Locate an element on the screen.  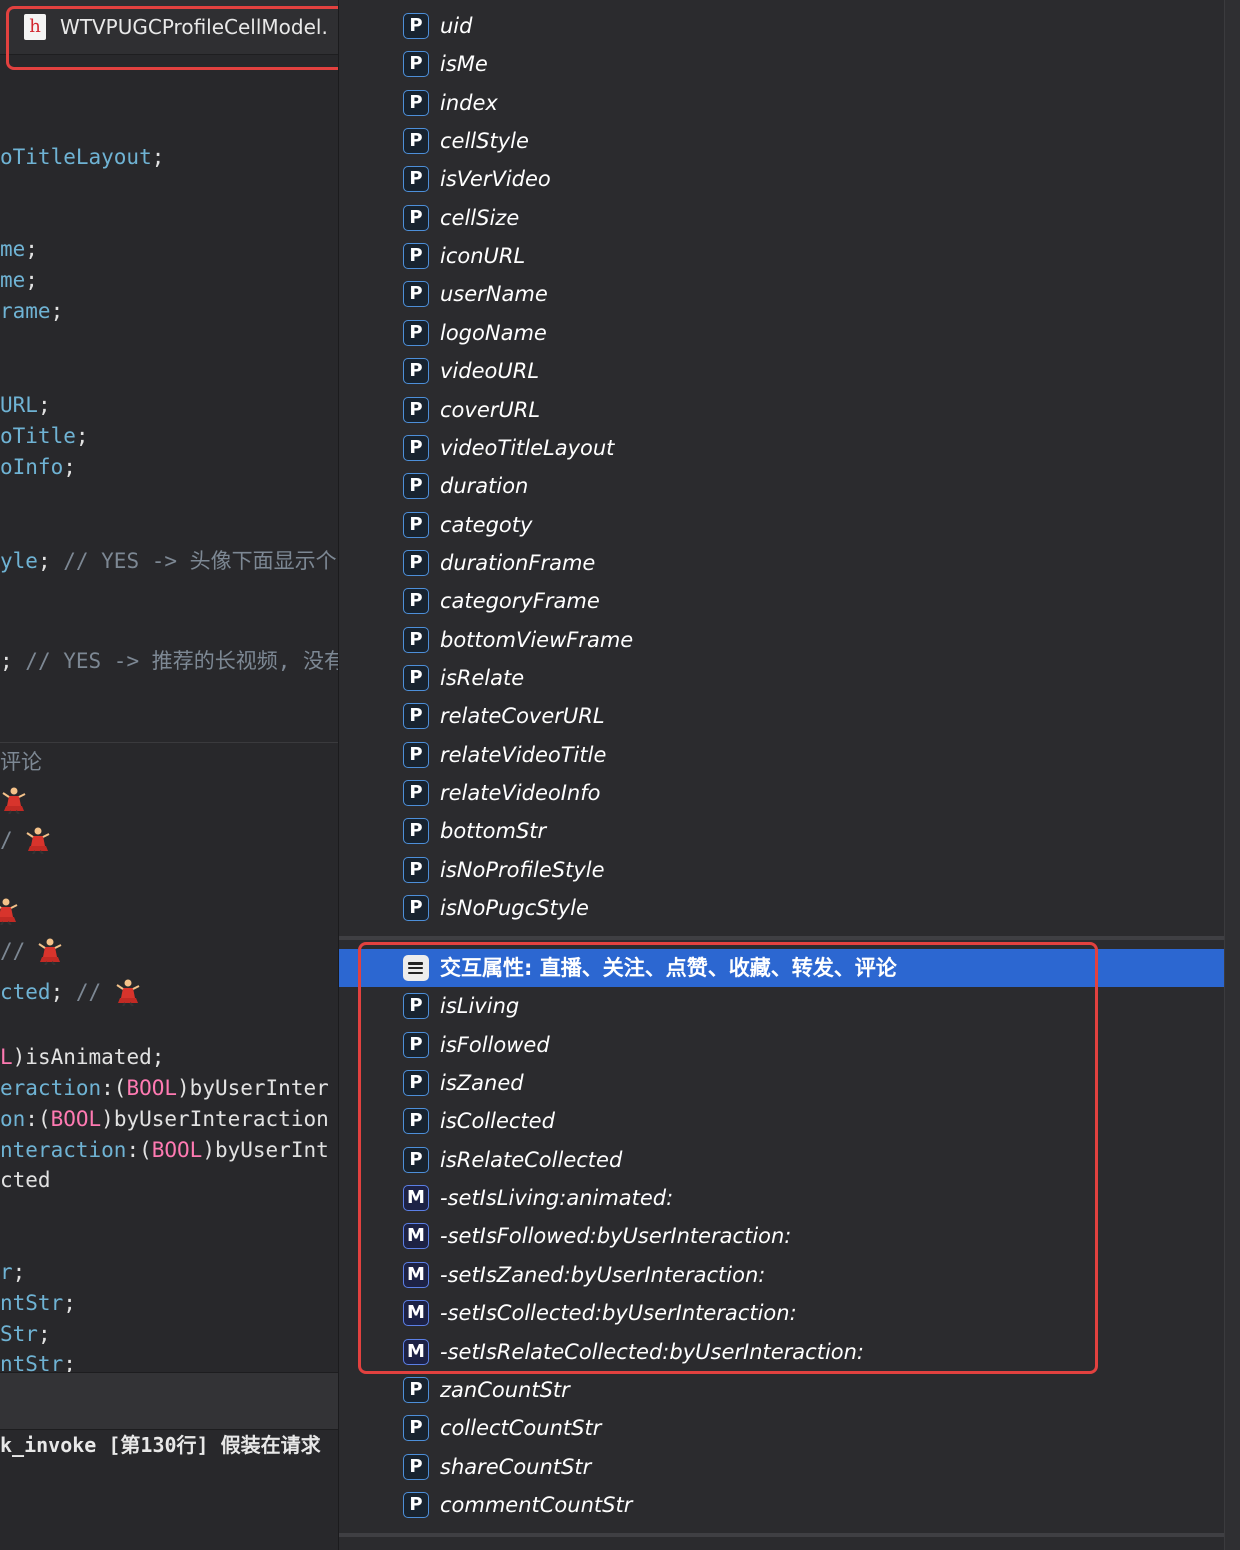
code-line: / is located at coordinates (6, 840).